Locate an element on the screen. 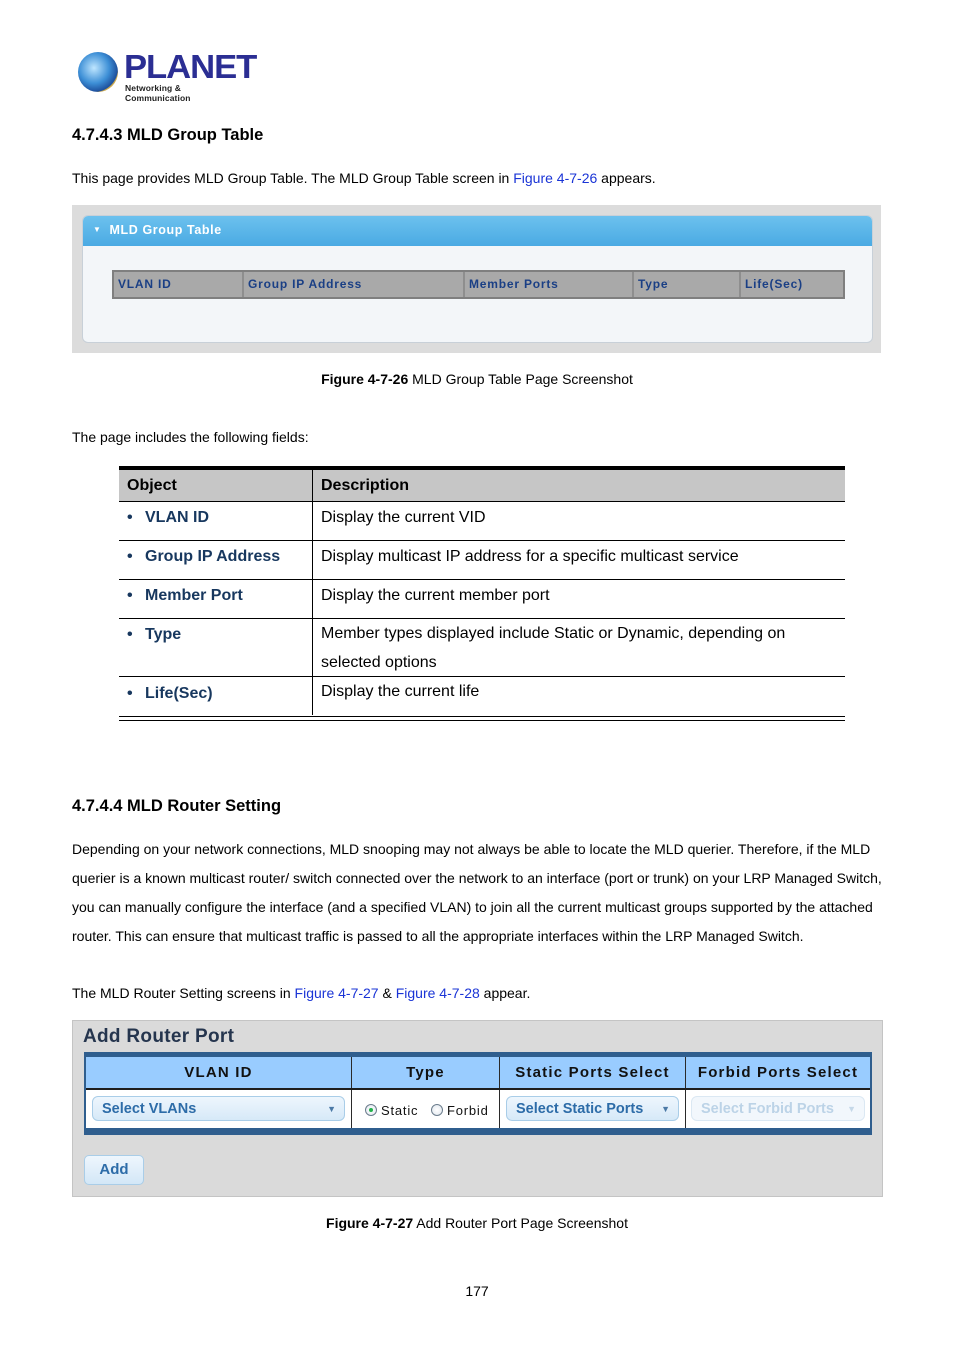  field-description: Display the current VID is located at coordinates (403, 517).